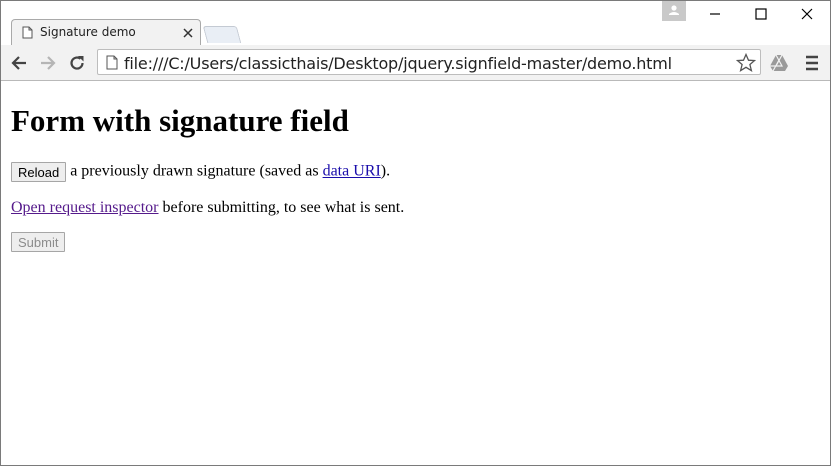  What do you see at coordinates (27, 35) in the screenshot?
I see `page-icon` at bounding box center [27, 35].